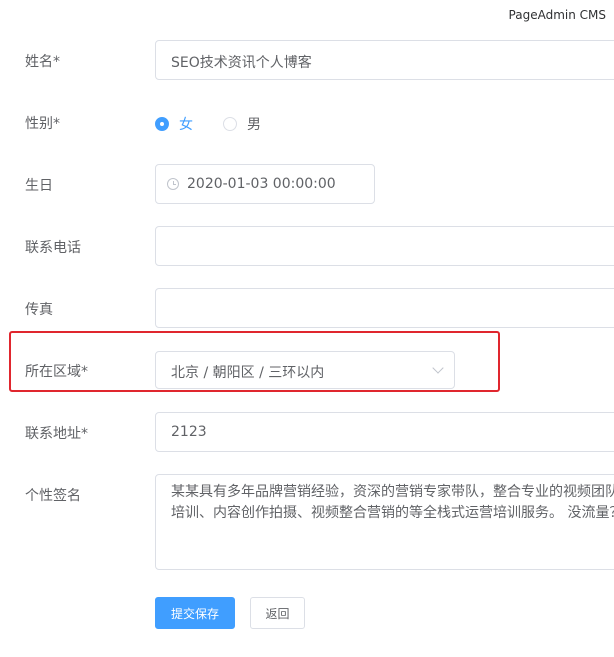  What do you see at coordinates (254, 125) in the screenshot?
I see `gender-option-male: 男` at bounding box center [254, 125].